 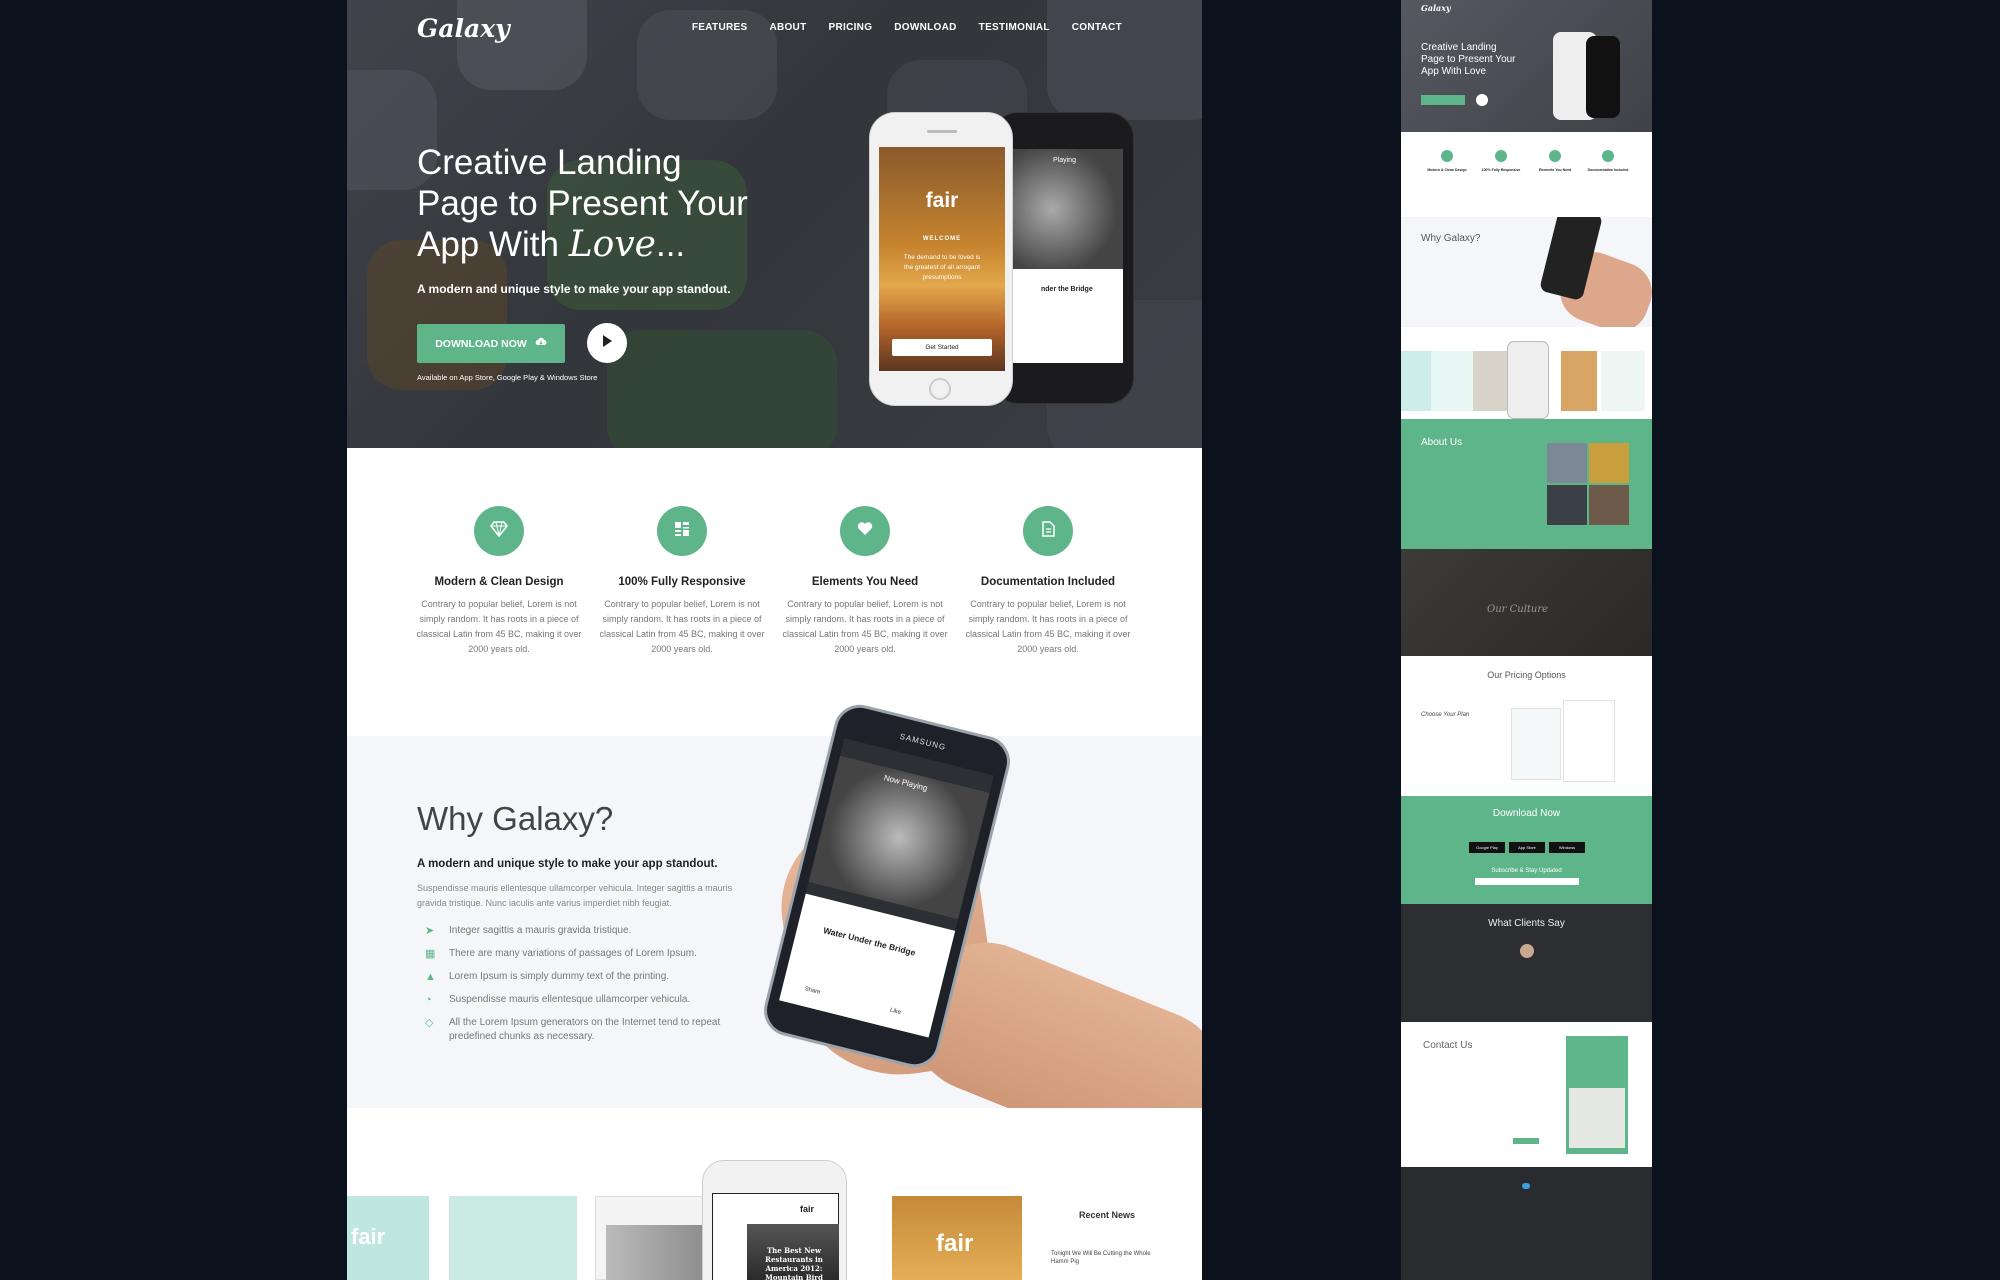 What do you see at coordinates (1526, 272) in the screenshot?
I see `thumb-why: Why Galaxy?` at bounding box center [1526, 272].